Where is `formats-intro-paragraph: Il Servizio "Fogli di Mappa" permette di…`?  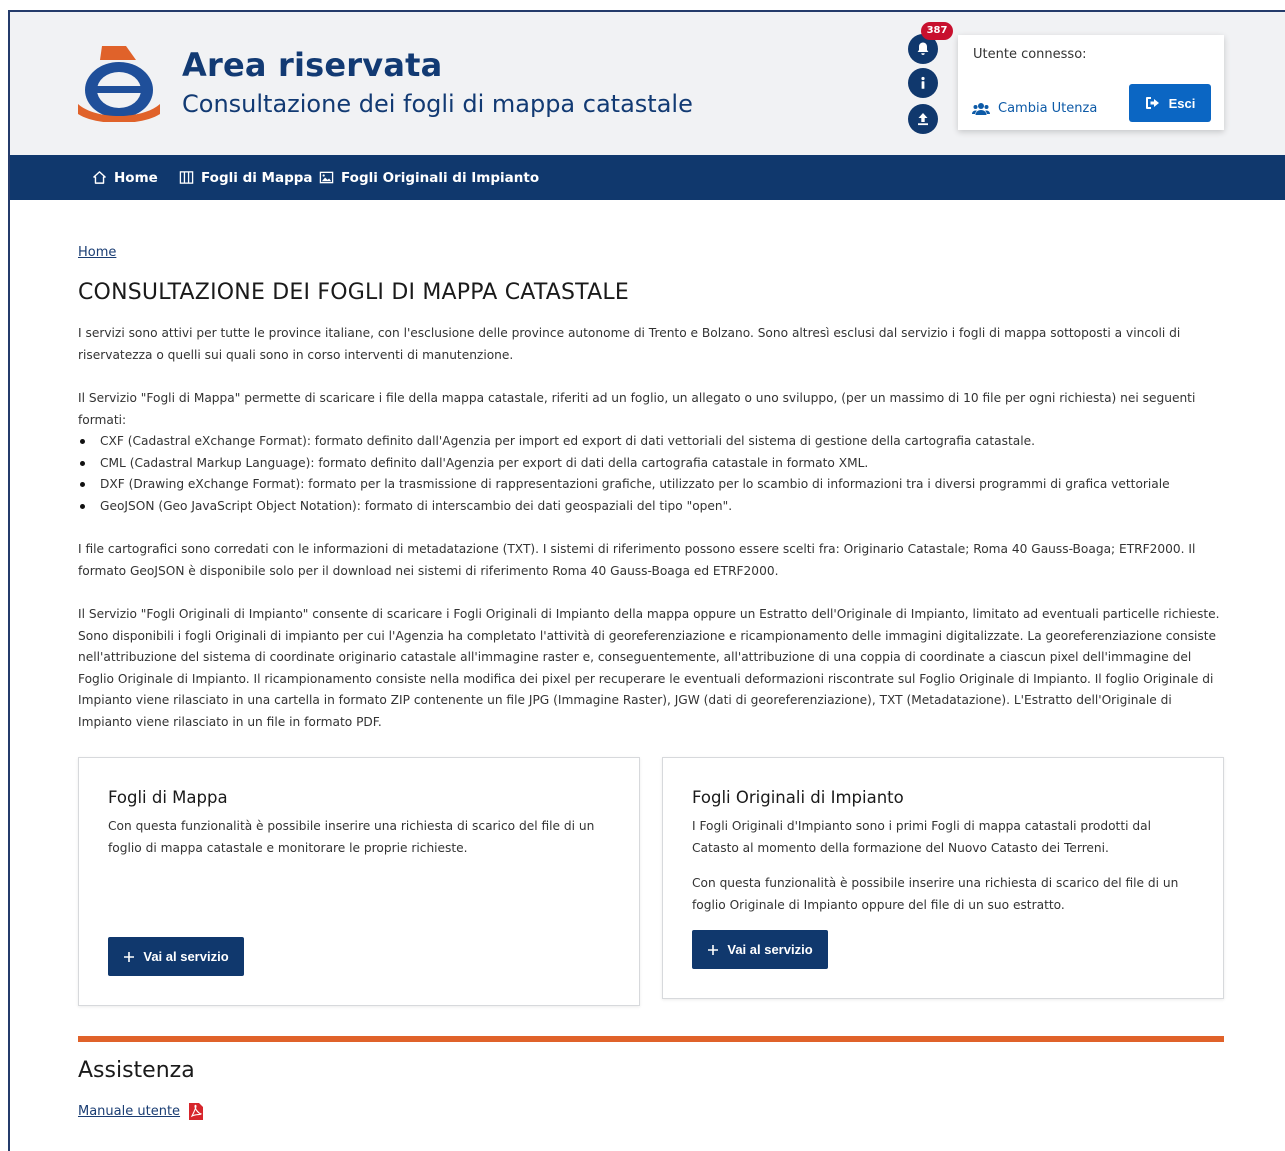
formats-intro-paragraph: Il Servizio "Fogli di Mappa" permette di… is located at coordinates (637, 409).